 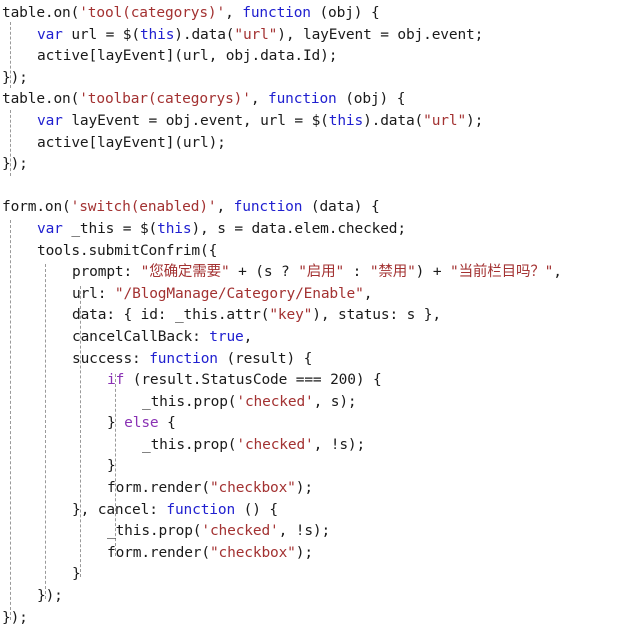 I want to click on code-line: _this.prop('checked', s);, so click(x=316, y=403).